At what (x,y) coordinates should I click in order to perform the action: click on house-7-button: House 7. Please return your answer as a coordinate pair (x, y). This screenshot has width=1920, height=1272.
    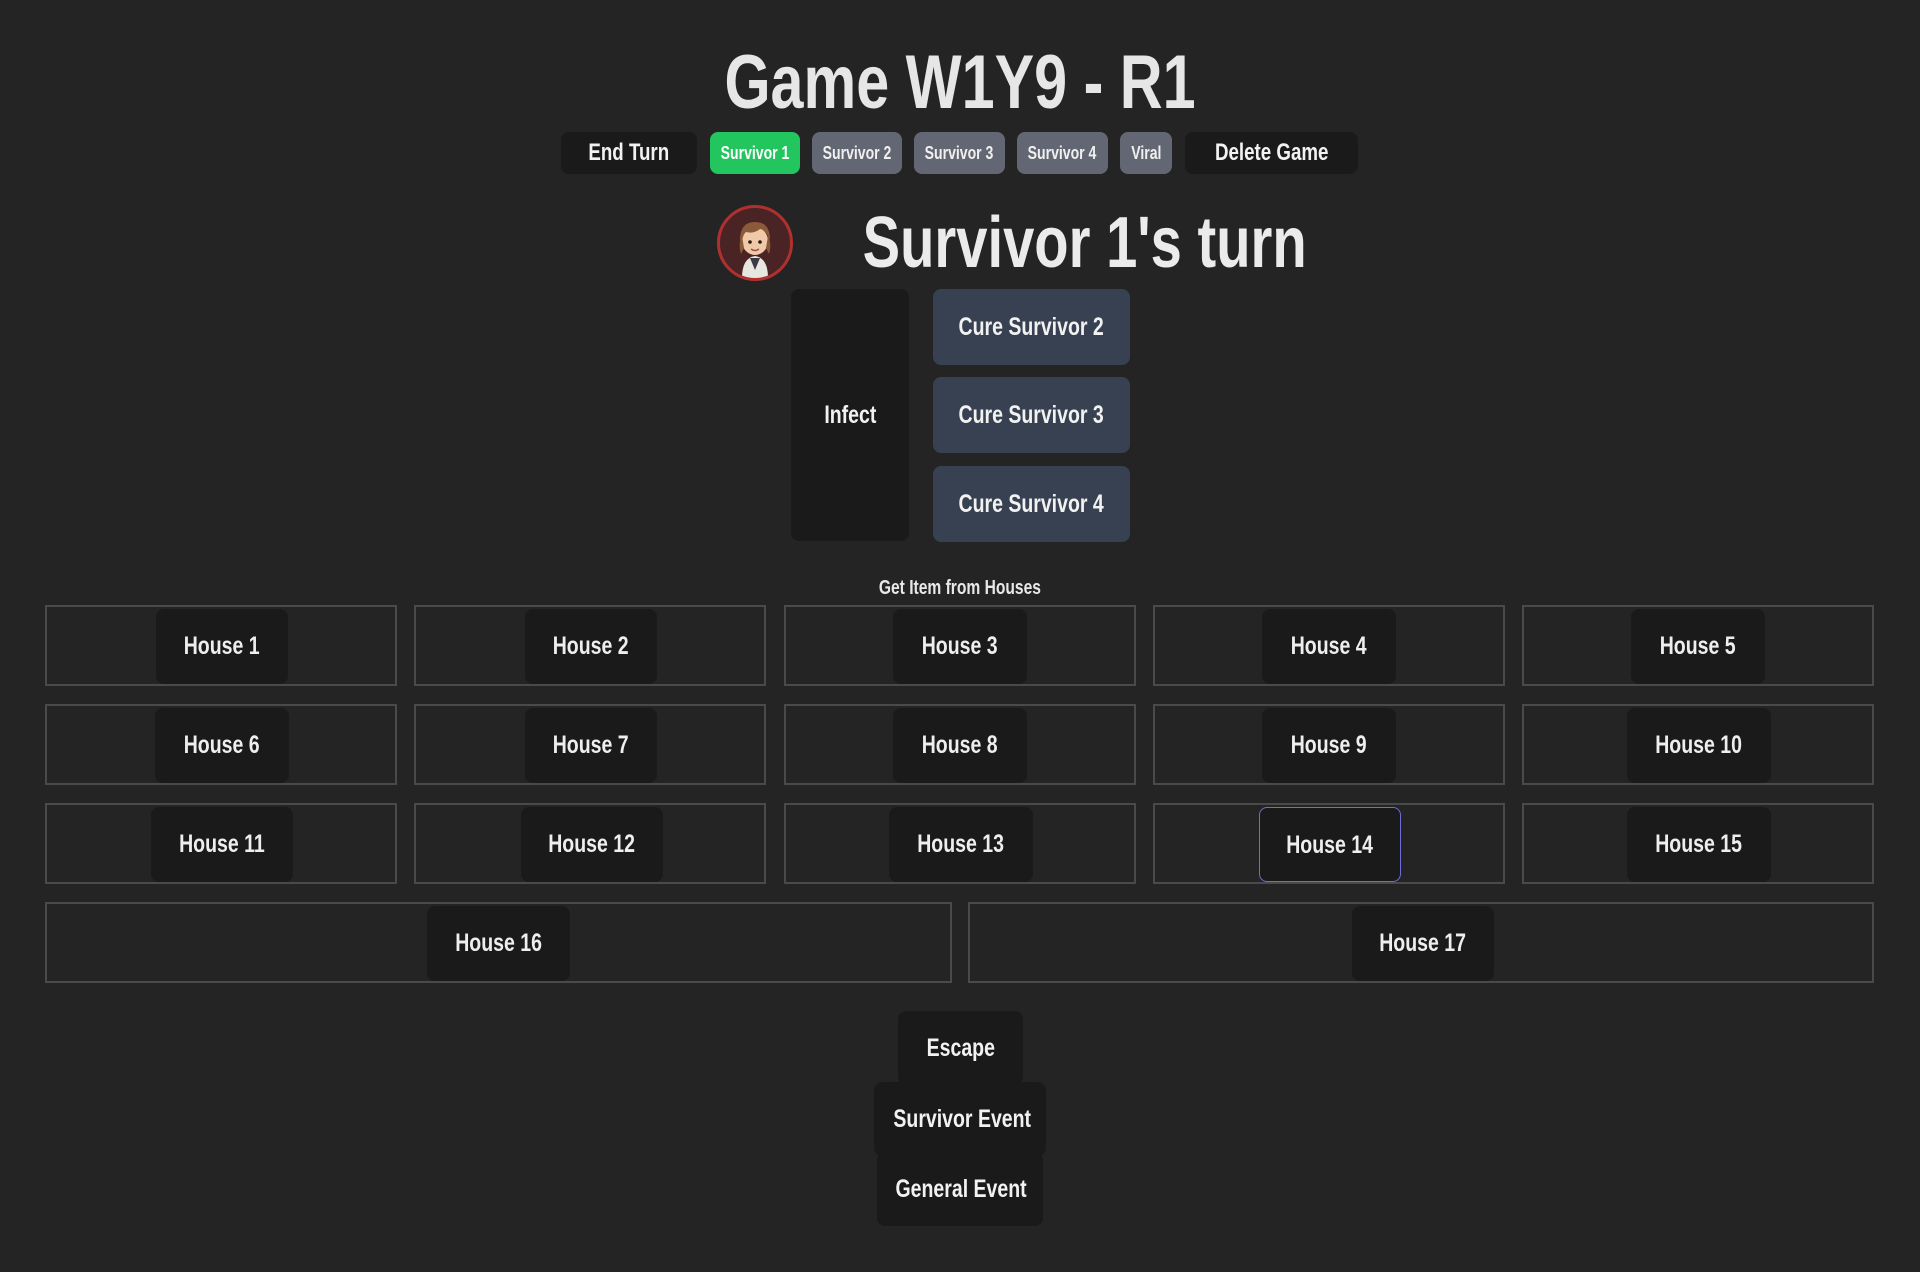
    Looking at the image, I should click on (591, 745).